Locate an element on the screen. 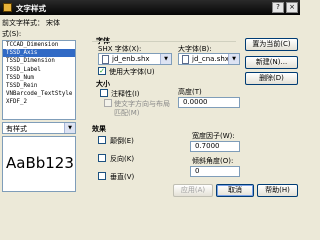 Image resolution: width=320 pixels, height=240 pixels. annotative-checkbox is located at coordinates (104, 93).